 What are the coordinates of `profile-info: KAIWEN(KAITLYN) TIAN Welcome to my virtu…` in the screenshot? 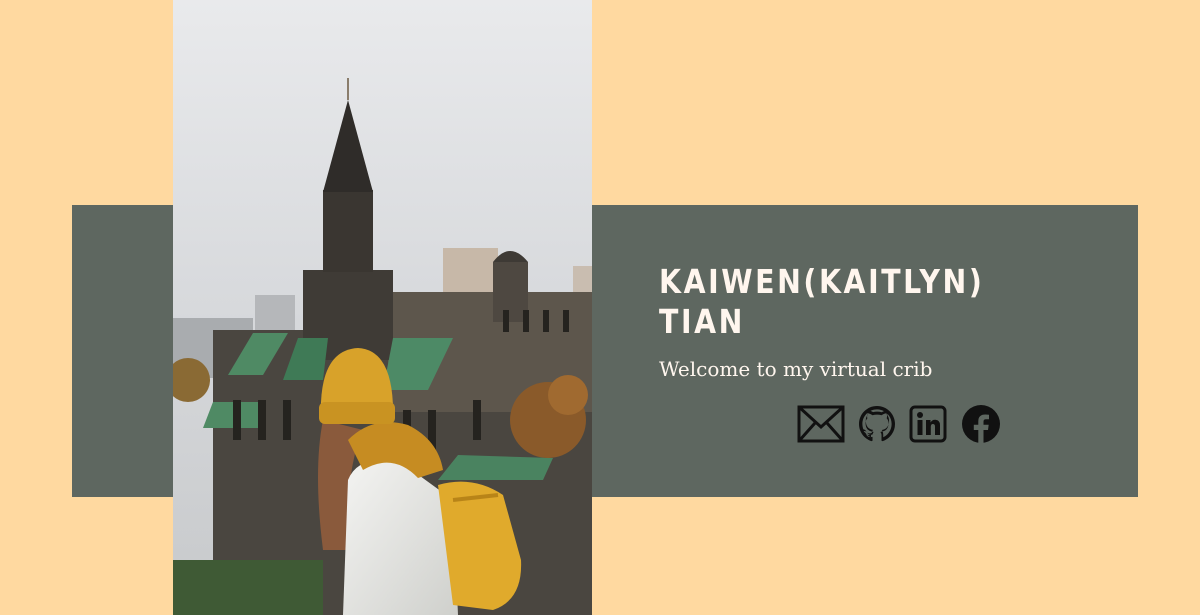 It's located at (869, 322).